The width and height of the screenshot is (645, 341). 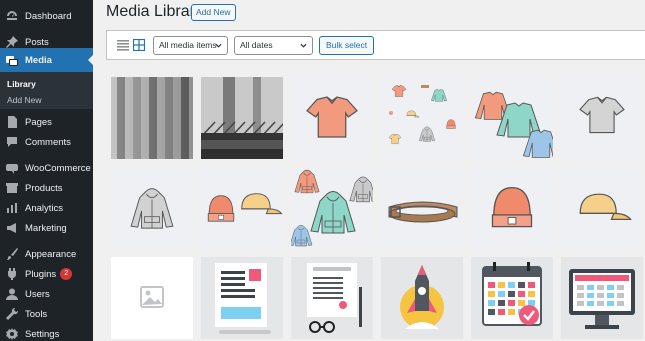 What do you see at coordinates (213, 12) in the screenshot?
I see `add-new-button: Add New` at bounding box center [213, 12].